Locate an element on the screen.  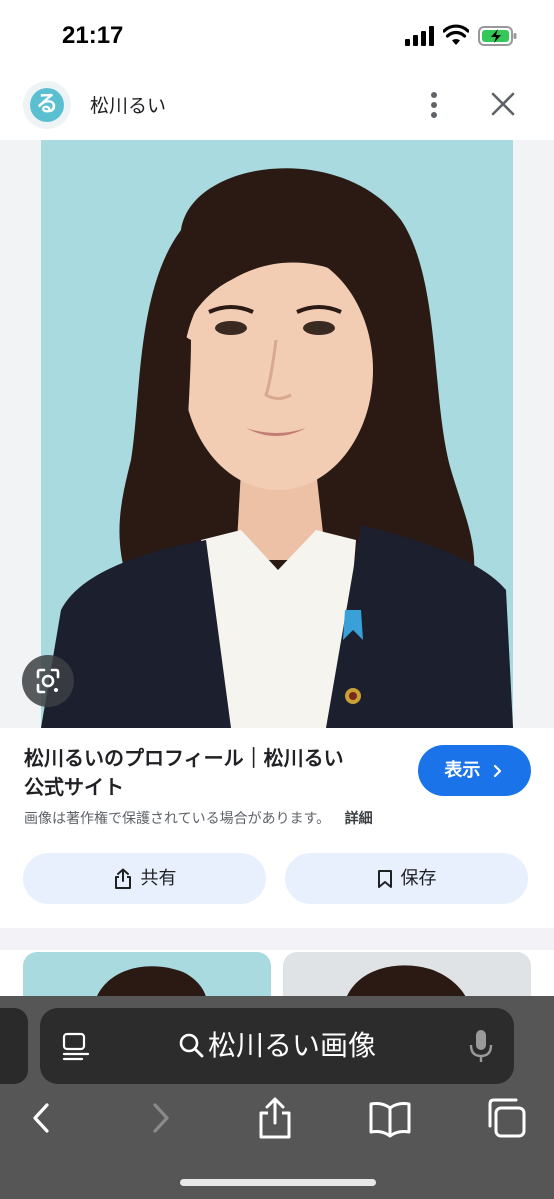
cellular-signal-icon is located at coordinates (419, 36).